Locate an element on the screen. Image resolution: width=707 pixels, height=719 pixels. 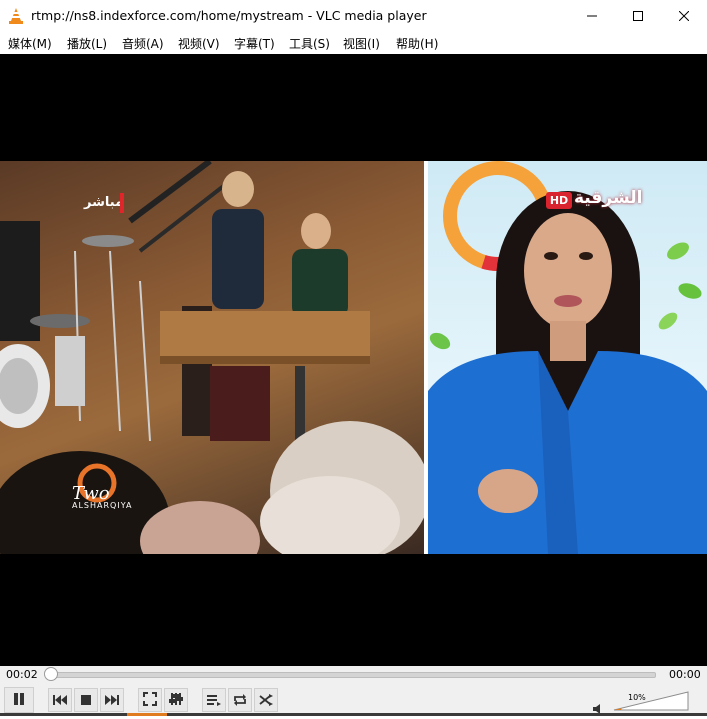
loop-button is located at coordinates (240, 700).